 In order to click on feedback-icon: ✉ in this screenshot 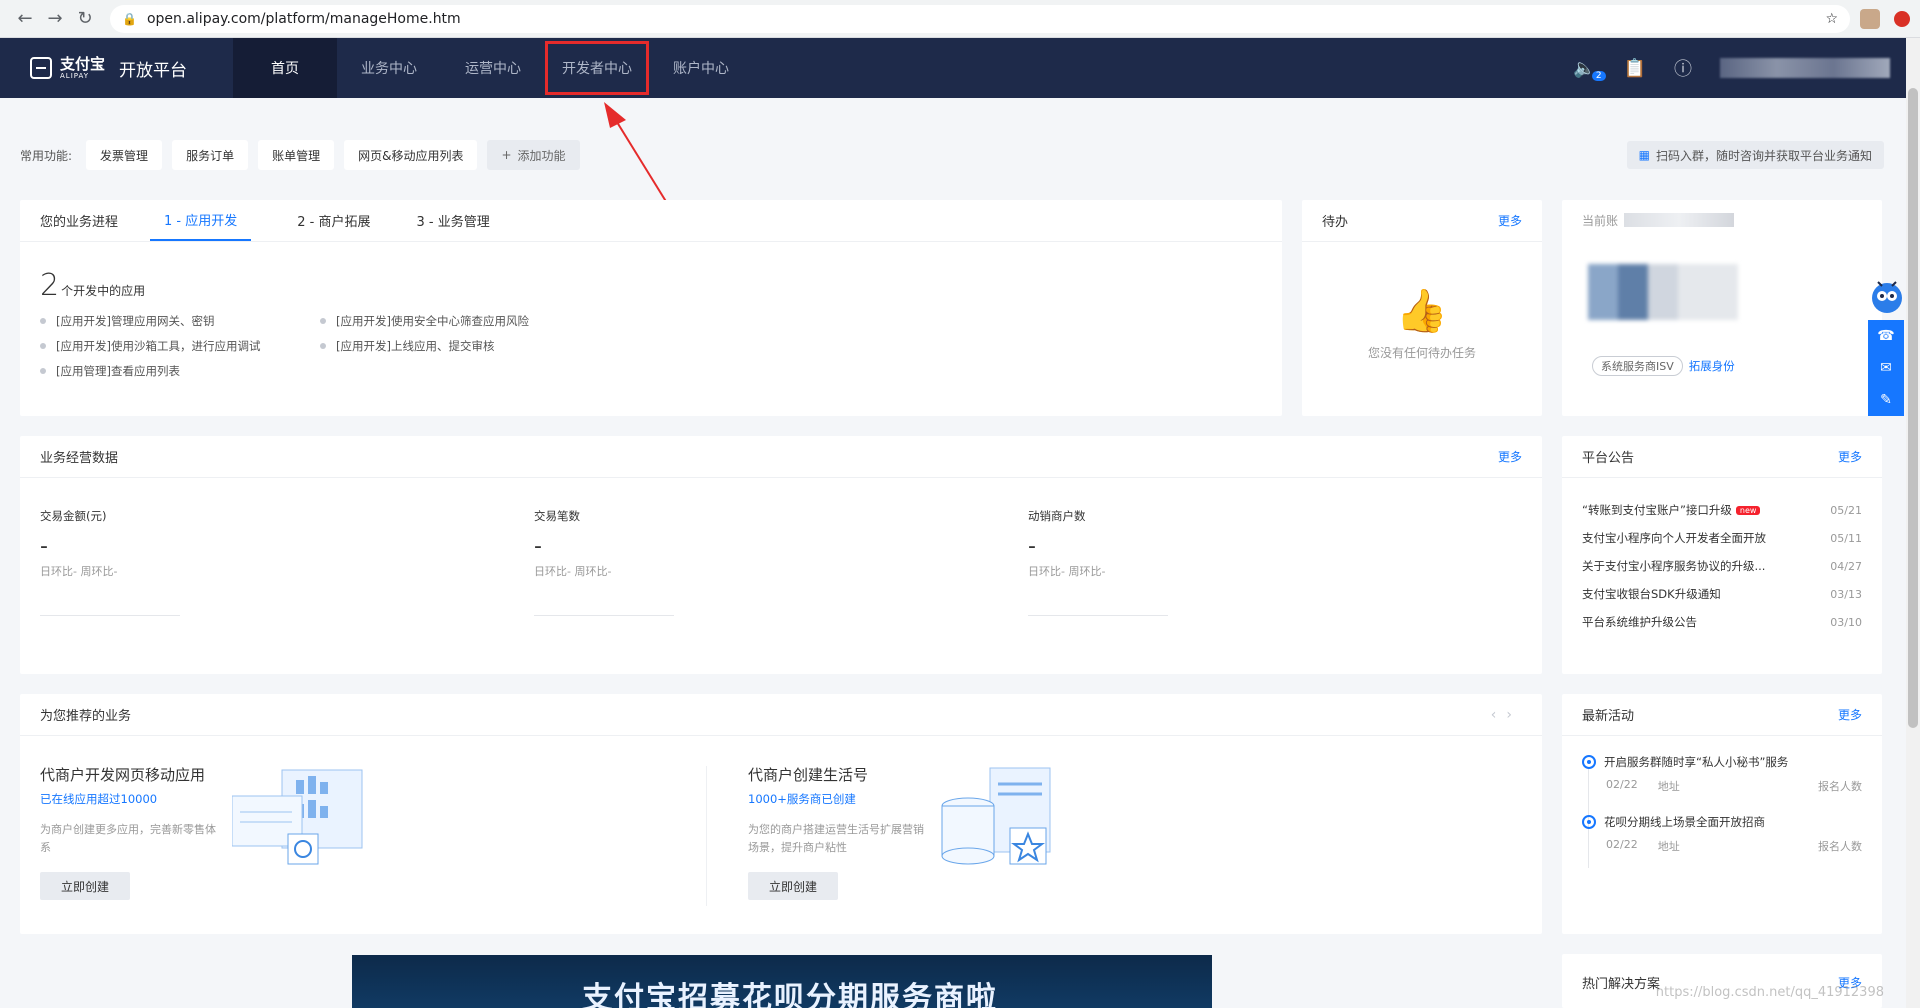, I will do `click(1886, 368)`.